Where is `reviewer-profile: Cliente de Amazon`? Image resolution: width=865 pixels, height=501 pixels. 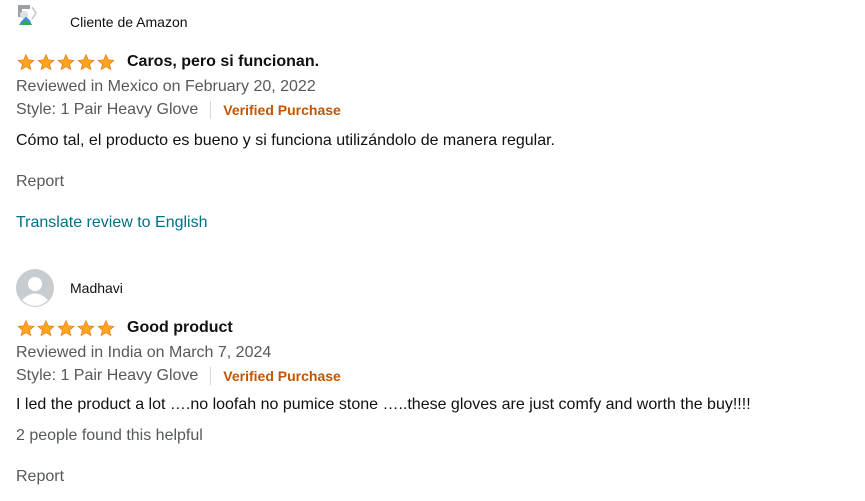 reviewer-profile: Cliente de Amazon is located at coordinates (436, 22).